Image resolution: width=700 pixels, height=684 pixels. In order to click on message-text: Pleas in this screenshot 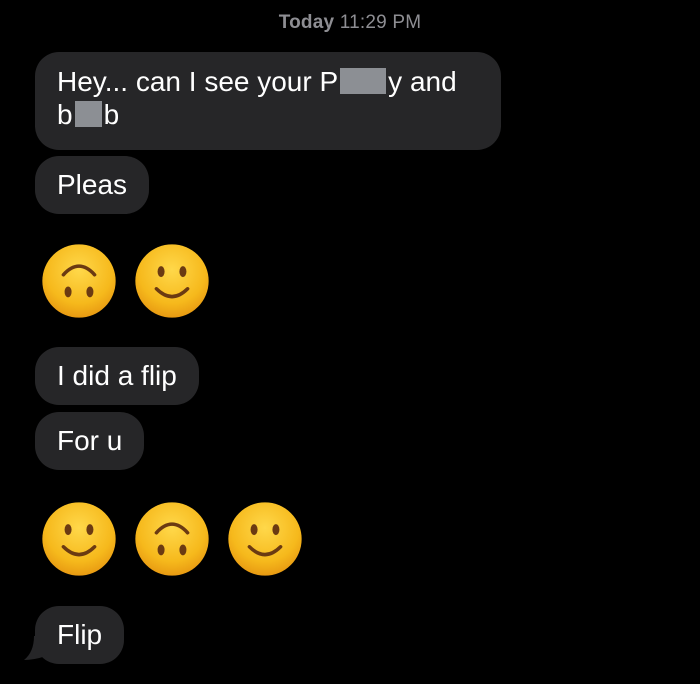, I will do `click(92, 184)`.